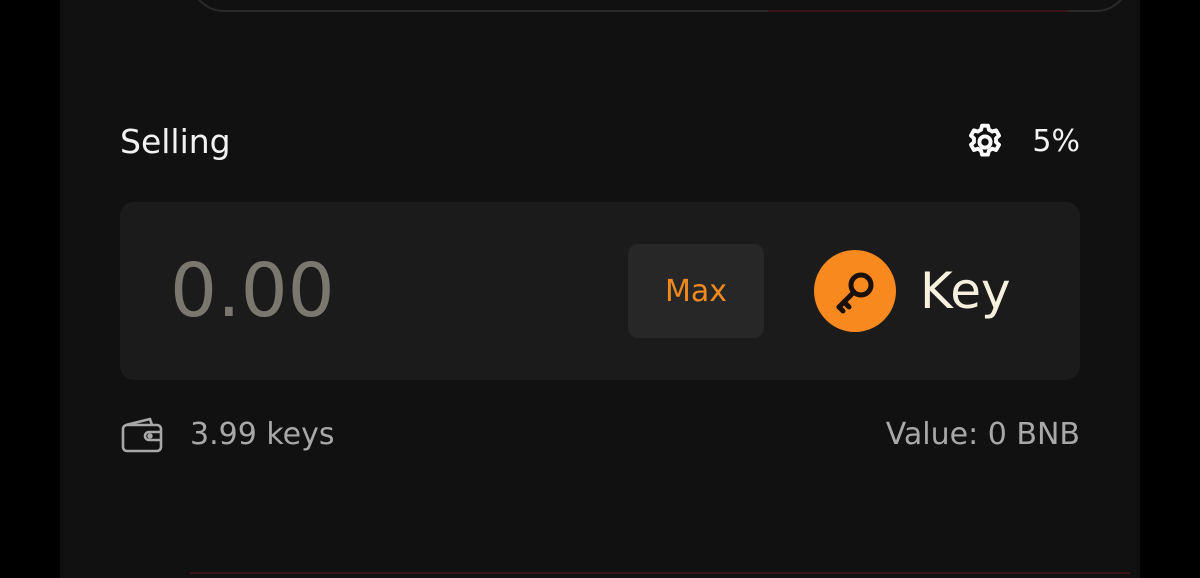  I want to click on token-logo, so click(855, 291).